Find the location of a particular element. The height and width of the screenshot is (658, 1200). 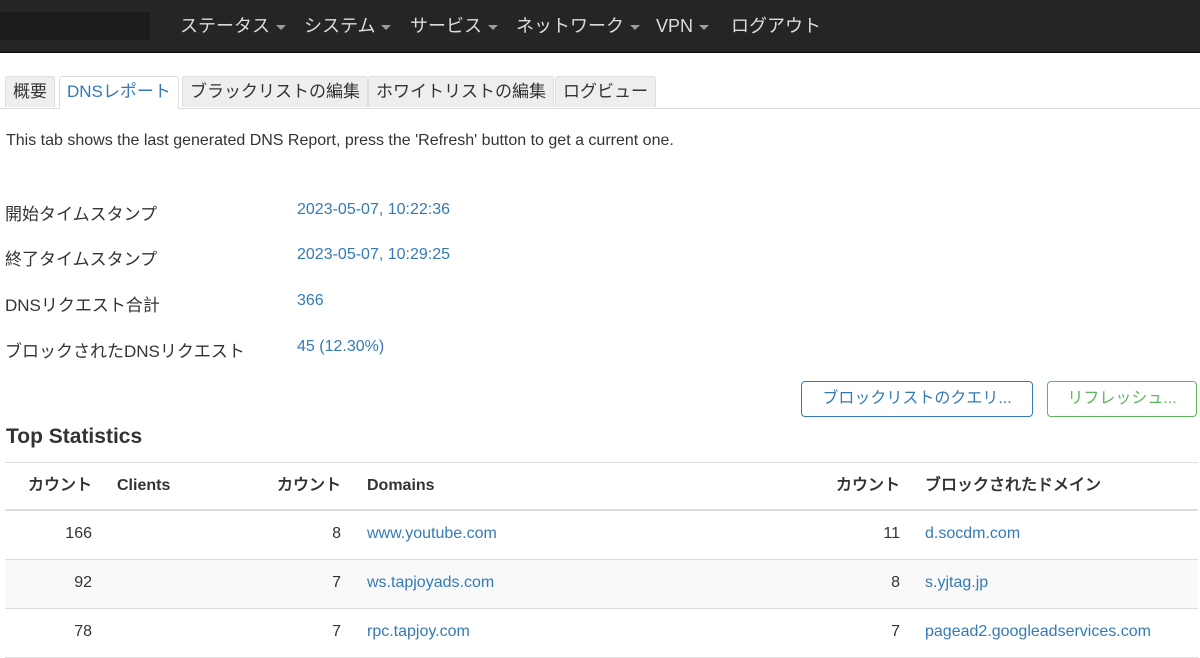

tab-bar: 概要 DNSレポート ブラックリストの編集 ホワイトリストの編集 ログビュー is located at coordinates (600, 92).